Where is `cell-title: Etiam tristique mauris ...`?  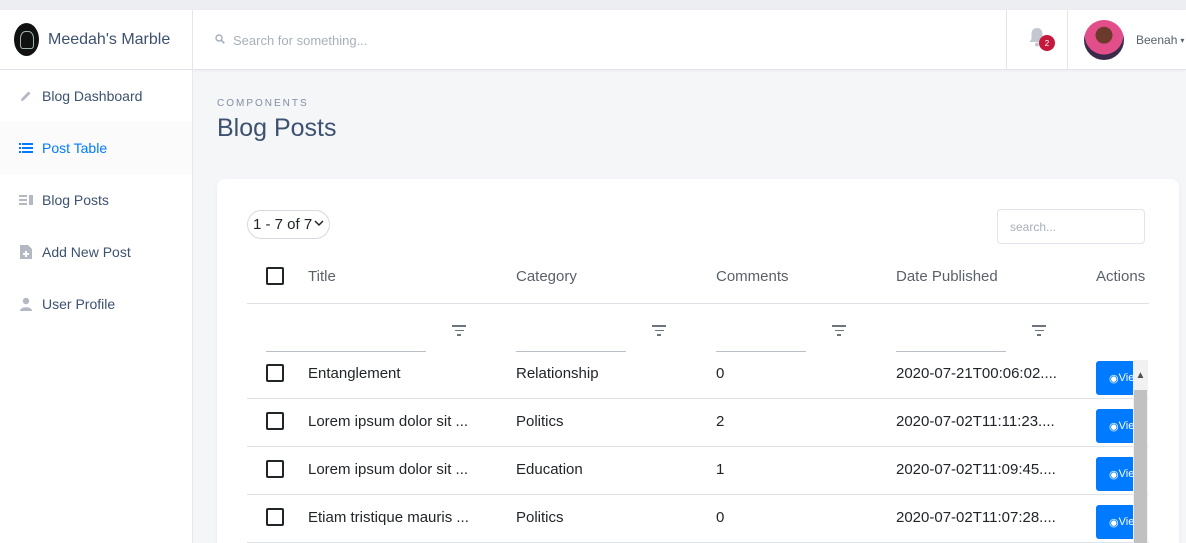 cell-title: Etiam tristique mauris ... is located at coordinates (388, 517).